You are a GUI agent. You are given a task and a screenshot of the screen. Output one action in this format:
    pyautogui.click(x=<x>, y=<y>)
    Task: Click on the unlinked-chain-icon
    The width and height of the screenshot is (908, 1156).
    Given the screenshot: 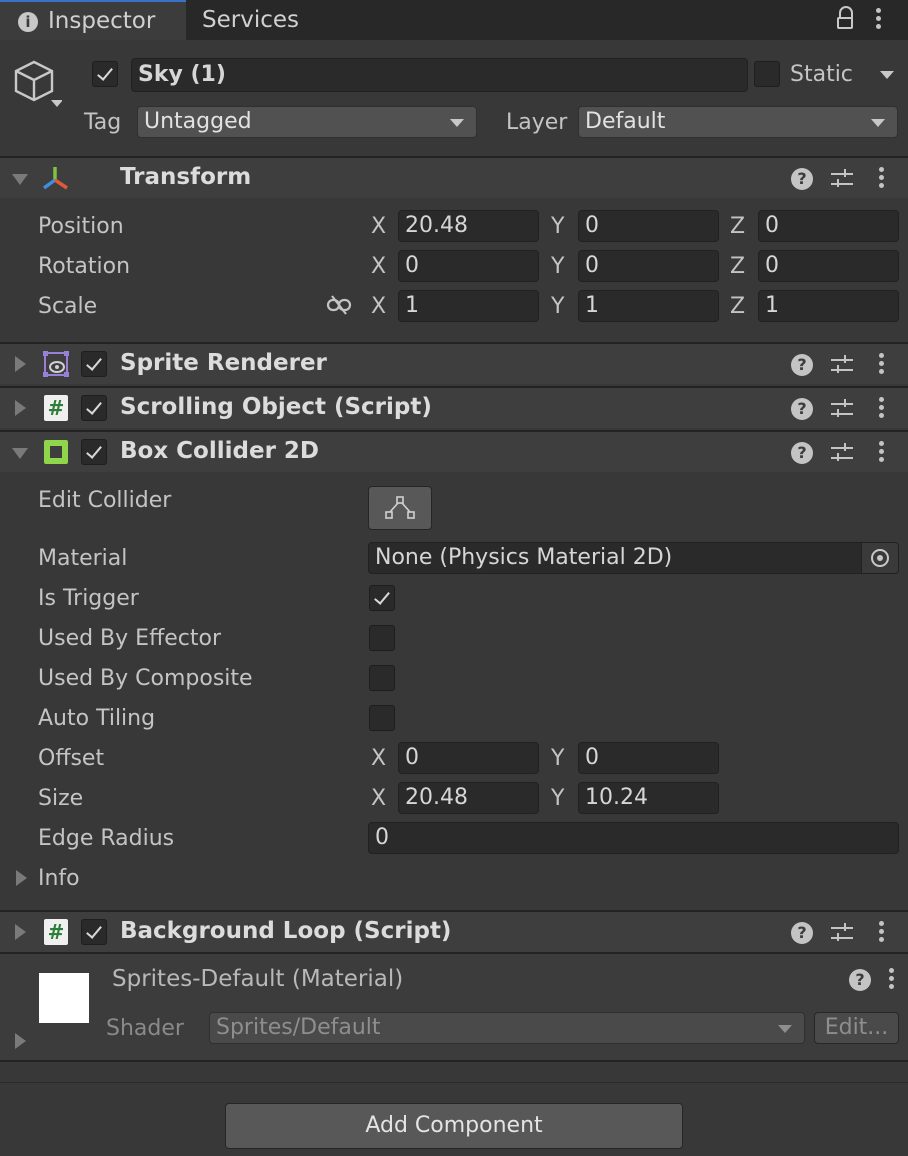 What is the action you would take?
    pyautogui.click(x=339, y=305)
    